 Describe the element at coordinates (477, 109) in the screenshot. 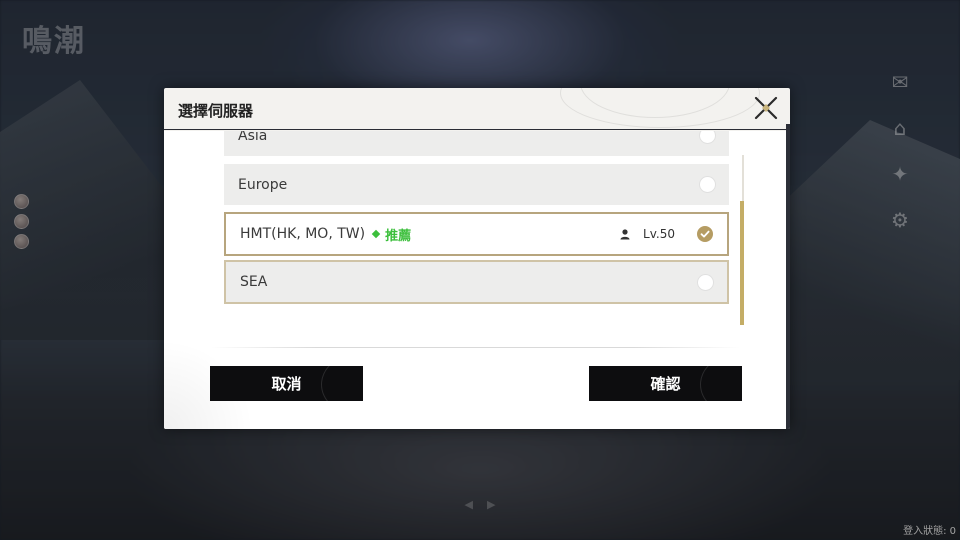

I see `dialog-header: 選擇伺服器` at that location.